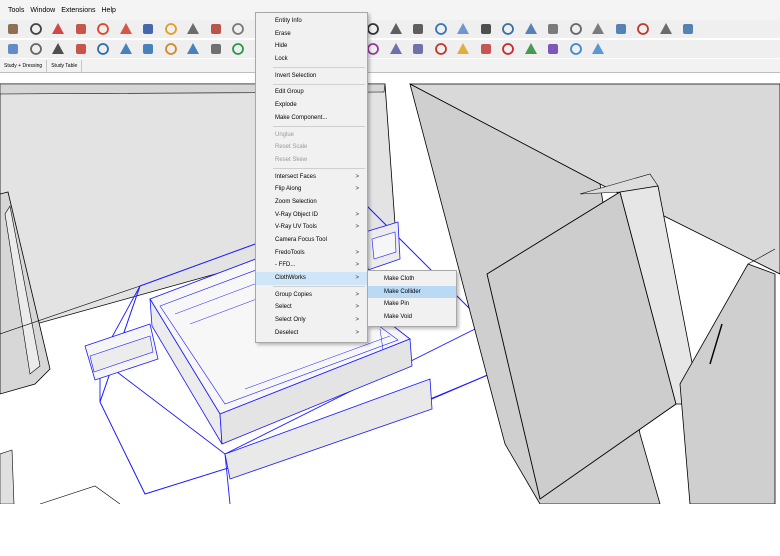 This screenshot has width=780, height=556. What do you see at coordinates (373, 49) in the screenshot?
I see `sphere-icon` at bounding box center [373, 49].